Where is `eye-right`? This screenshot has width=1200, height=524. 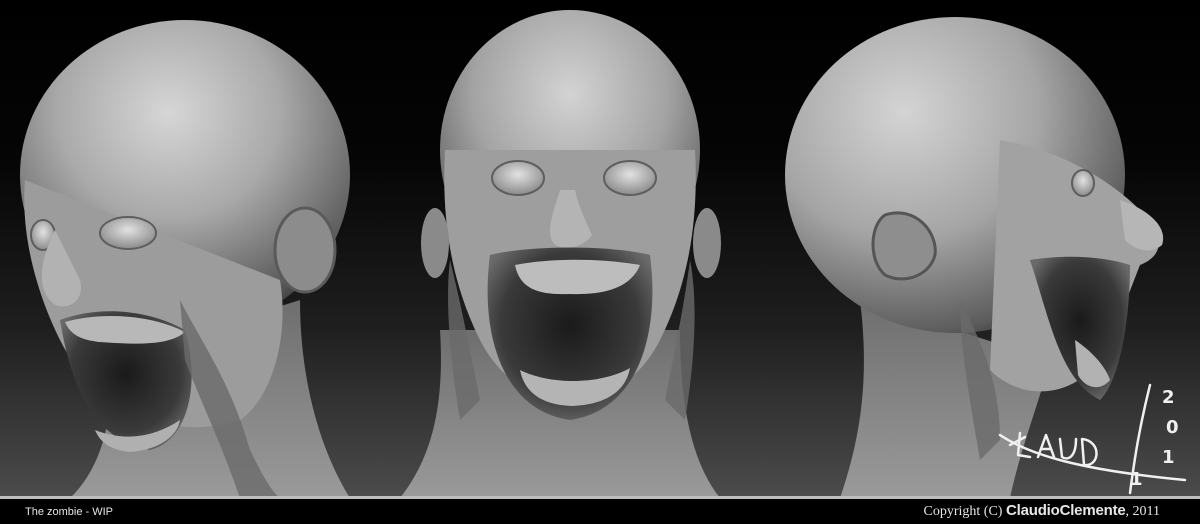 eye-right is located at coordinates (1083, 183).